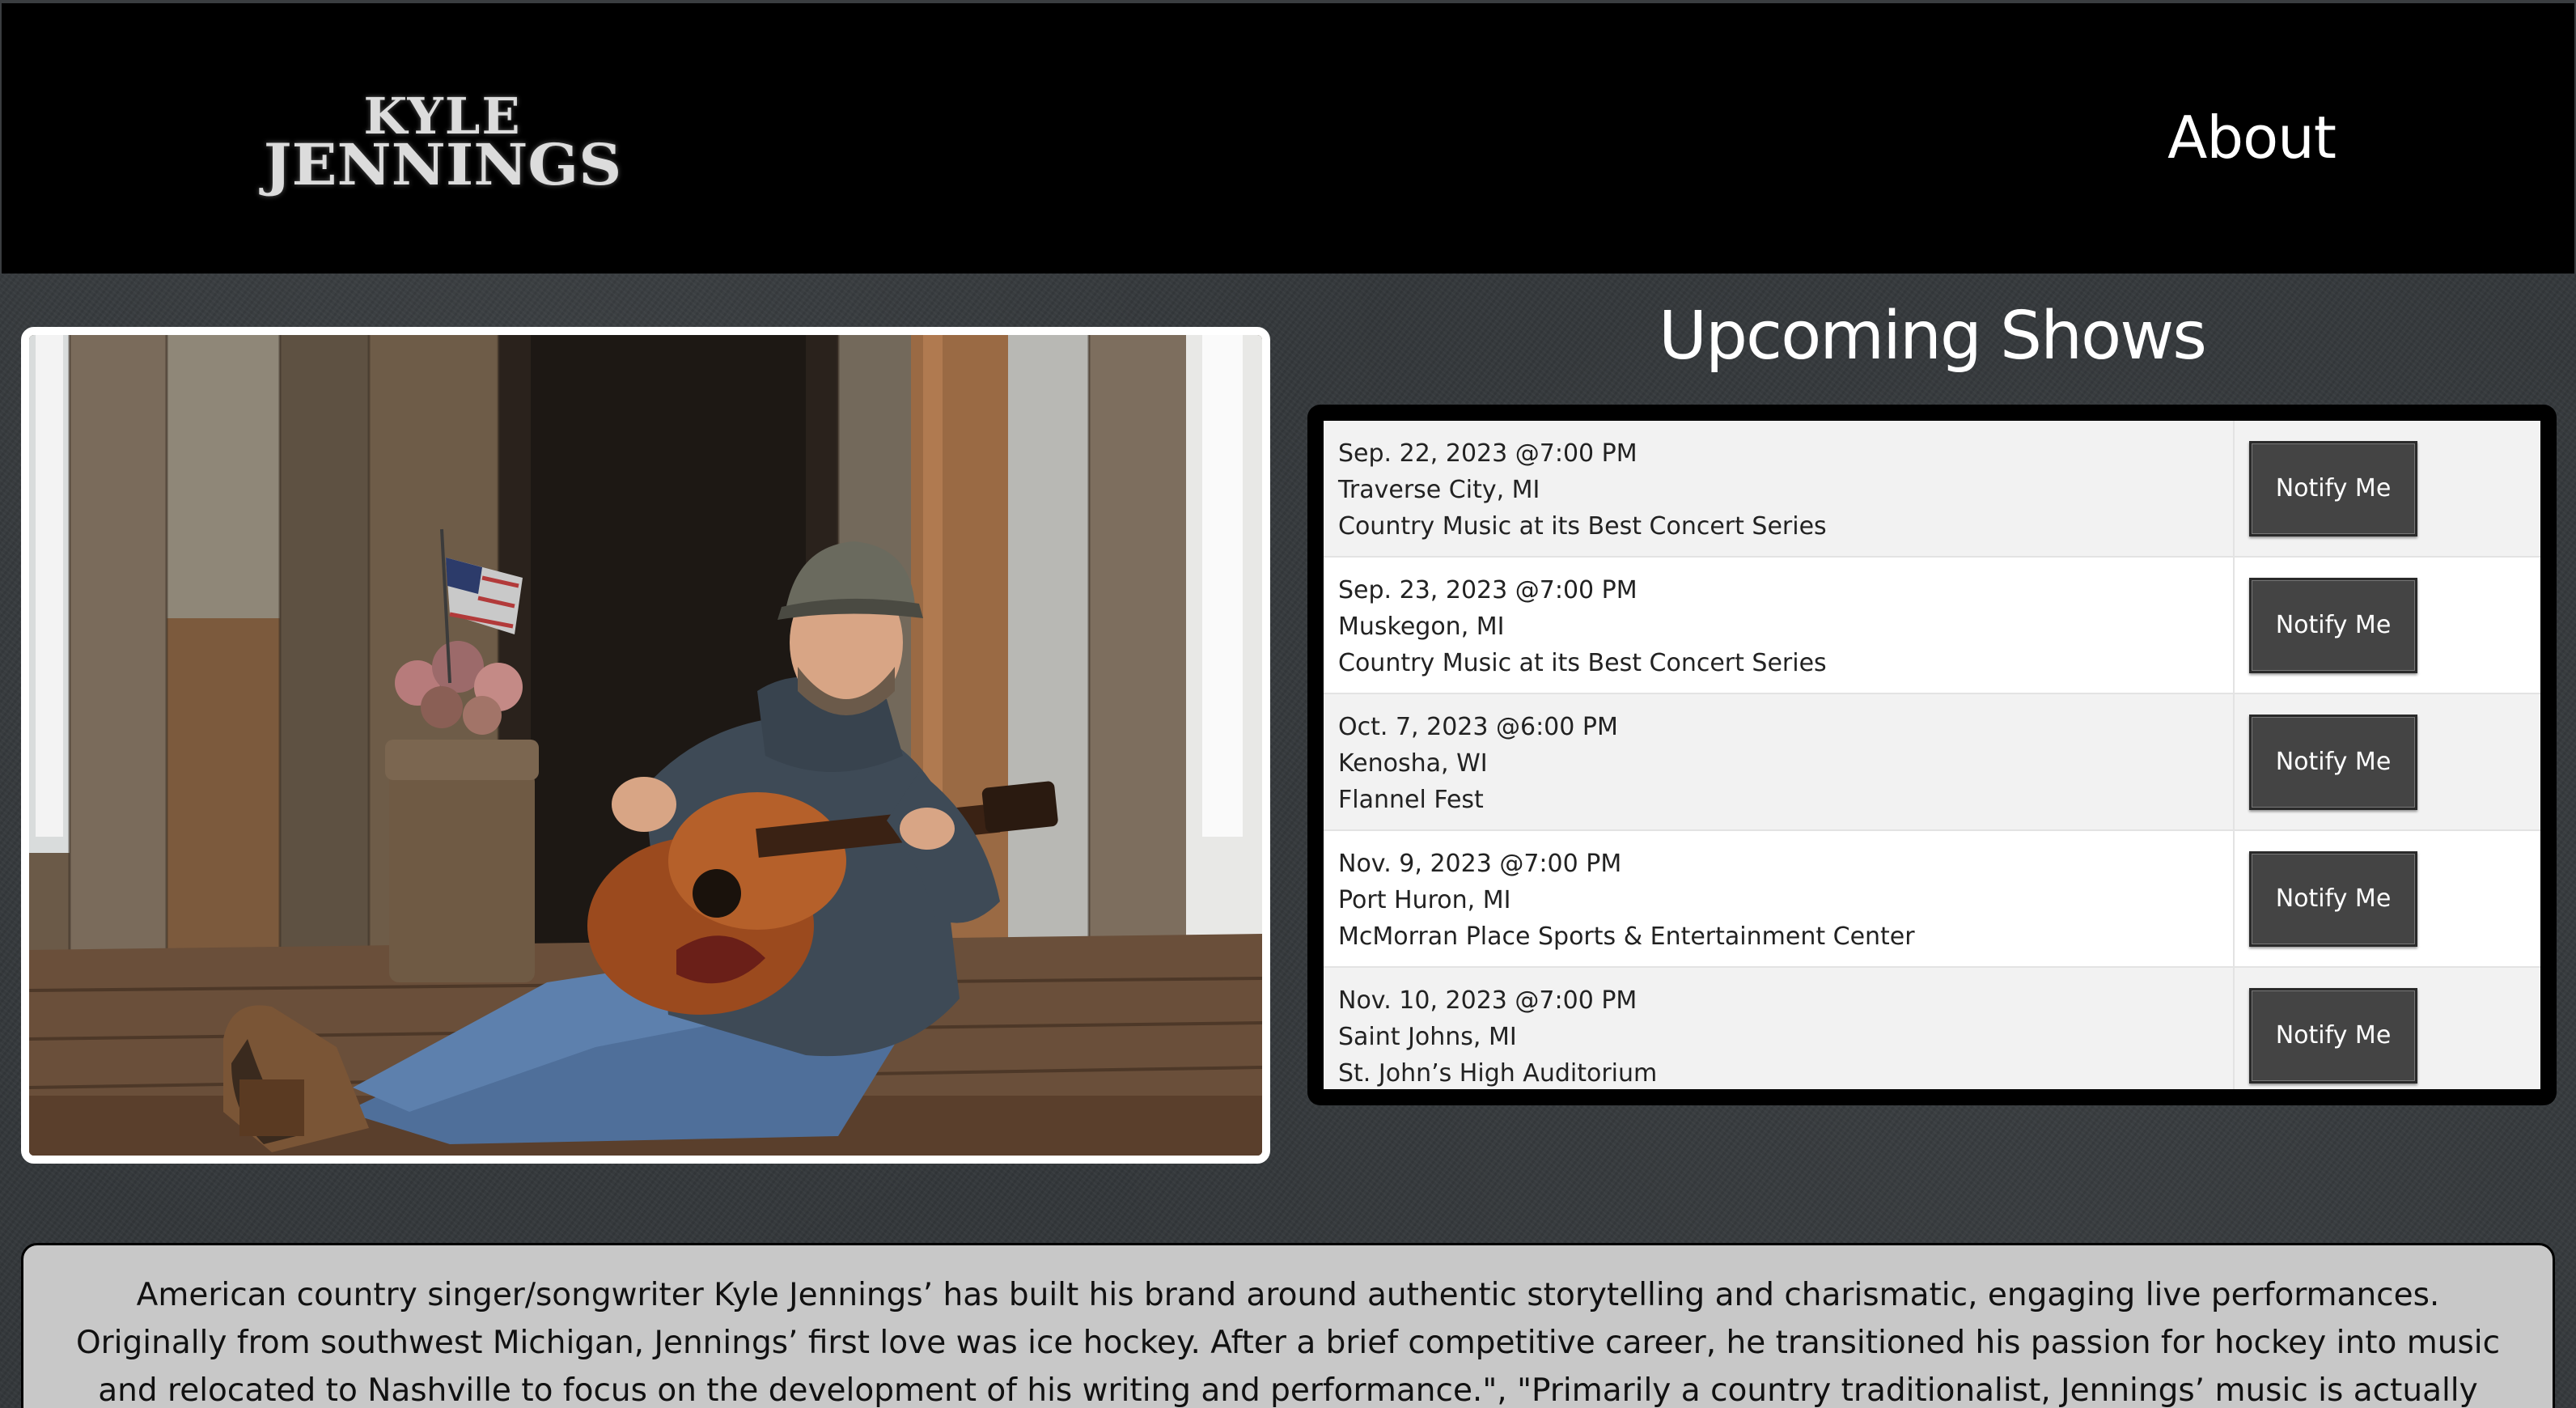 The height and width of the screenshot is (1408, 2576). Describe the element at coordinates (1413, 763) in the screenshot. I see `show-city: Kenosha, WI` at that location.